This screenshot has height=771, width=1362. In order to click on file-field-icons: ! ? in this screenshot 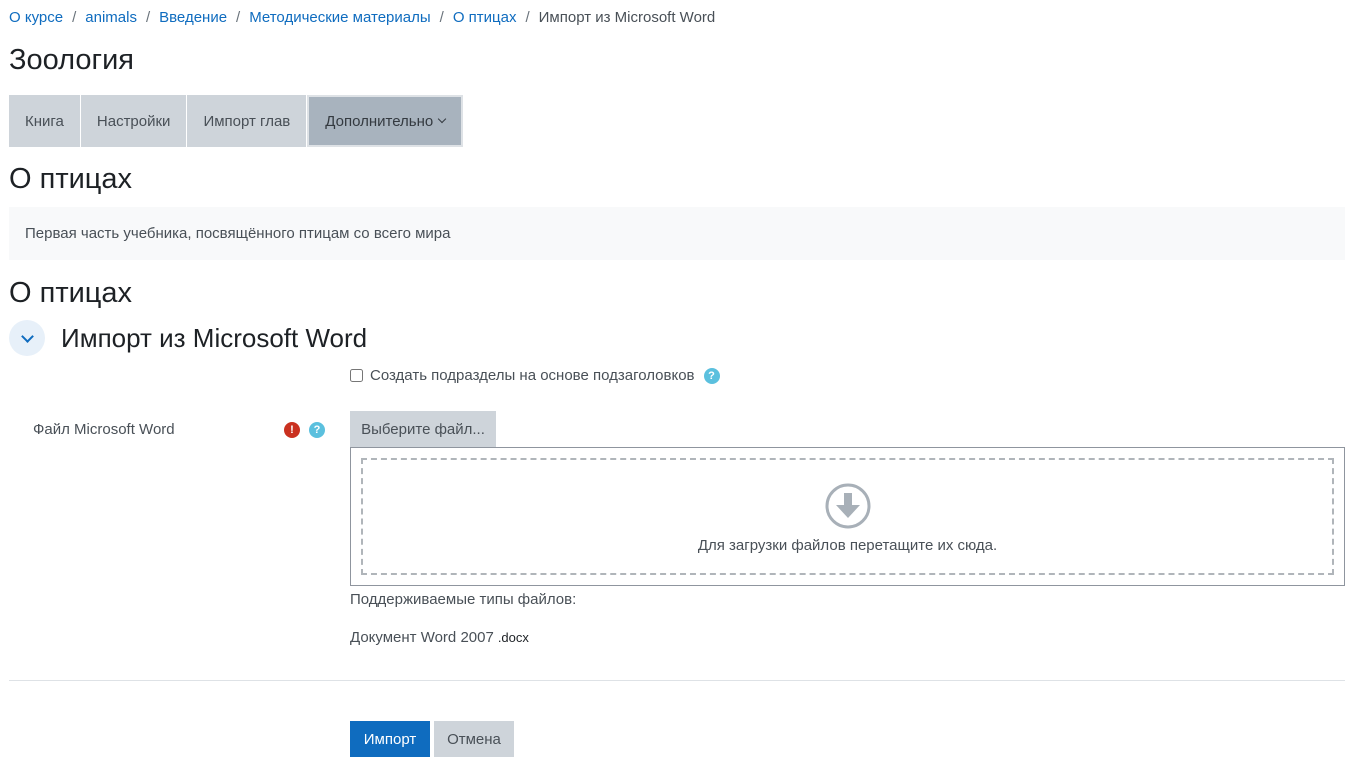, I will do `click(304, 430)`.